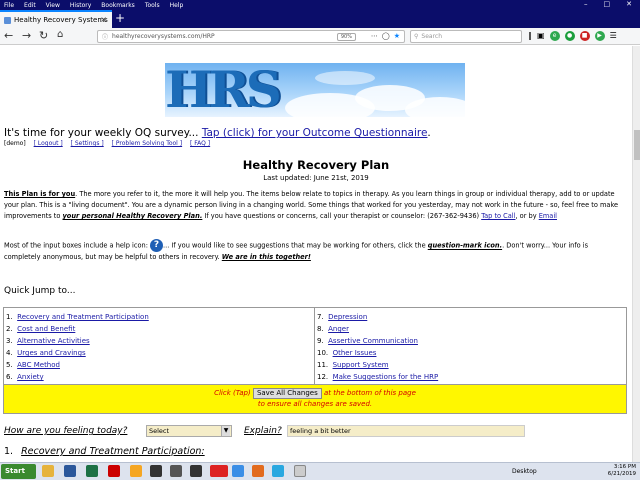 The height and width of the screenshot is (480, 640). Describe the element at coordinates (147, 143) in the screenshot. I see `problem-solving-link: [ Problem Solving Tool ]` at that location.